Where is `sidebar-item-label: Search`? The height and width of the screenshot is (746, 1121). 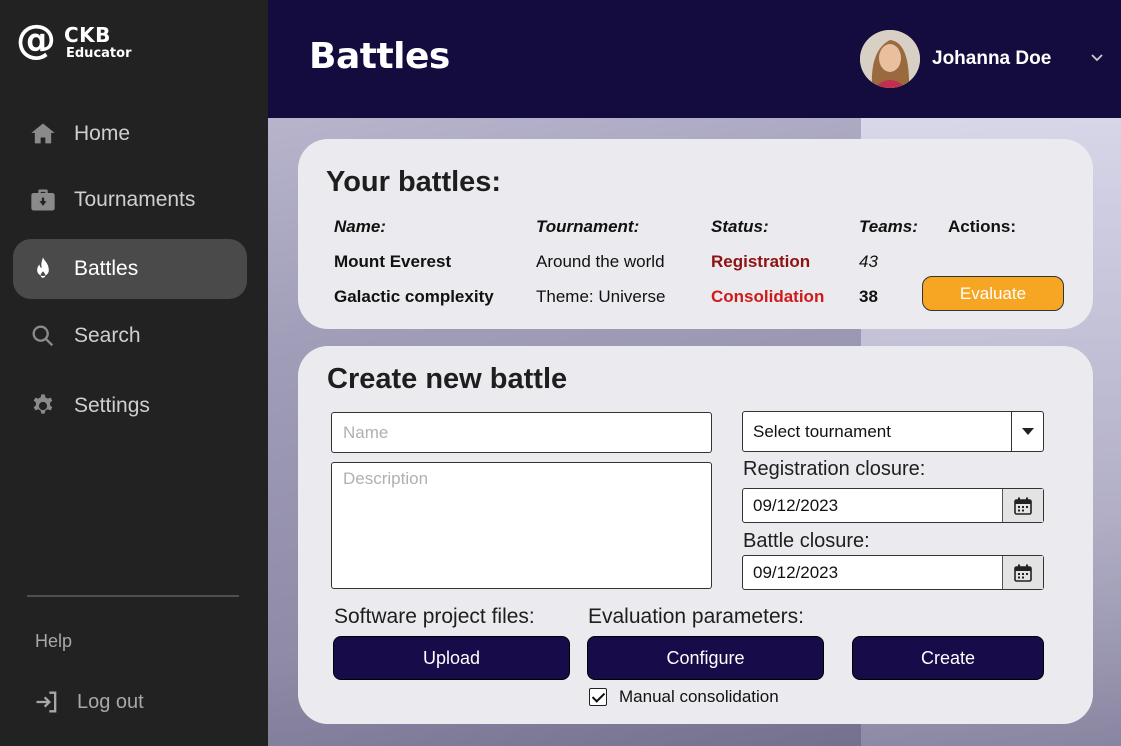
sidebar-item-label: Search is located at coordinates (107, 335).